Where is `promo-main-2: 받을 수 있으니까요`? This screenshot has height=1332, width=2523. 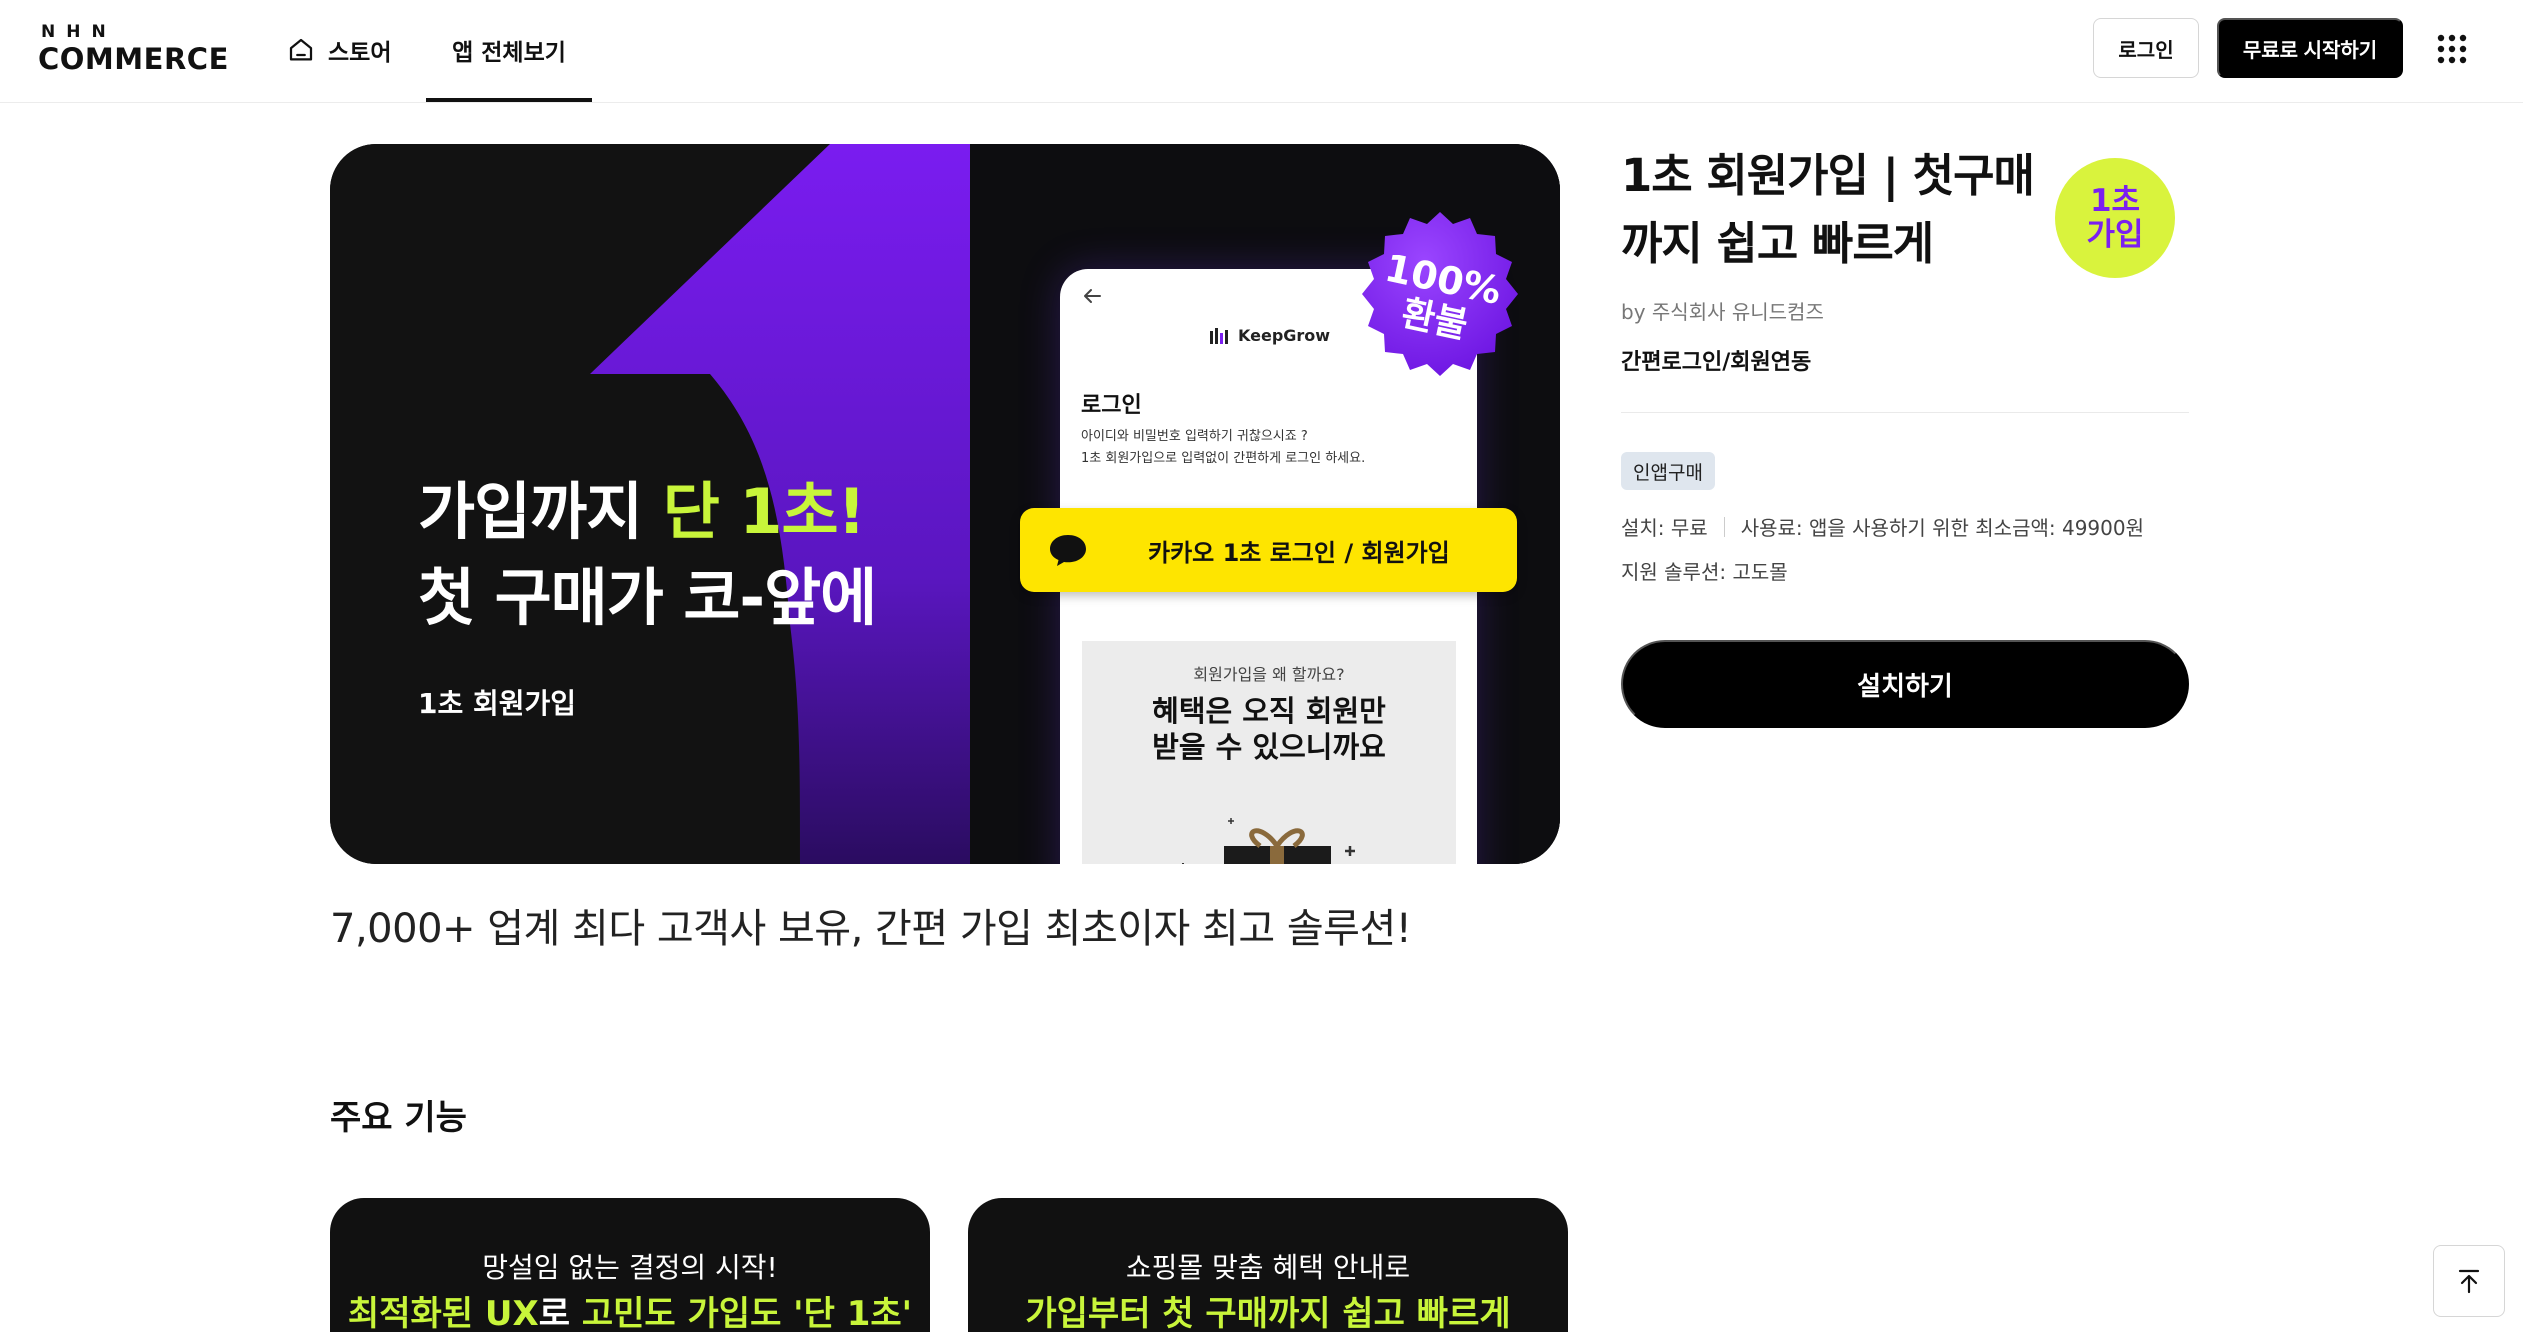 promo-main-2: 받을 수 있으니까요 is located at coordinates (1269, 747).